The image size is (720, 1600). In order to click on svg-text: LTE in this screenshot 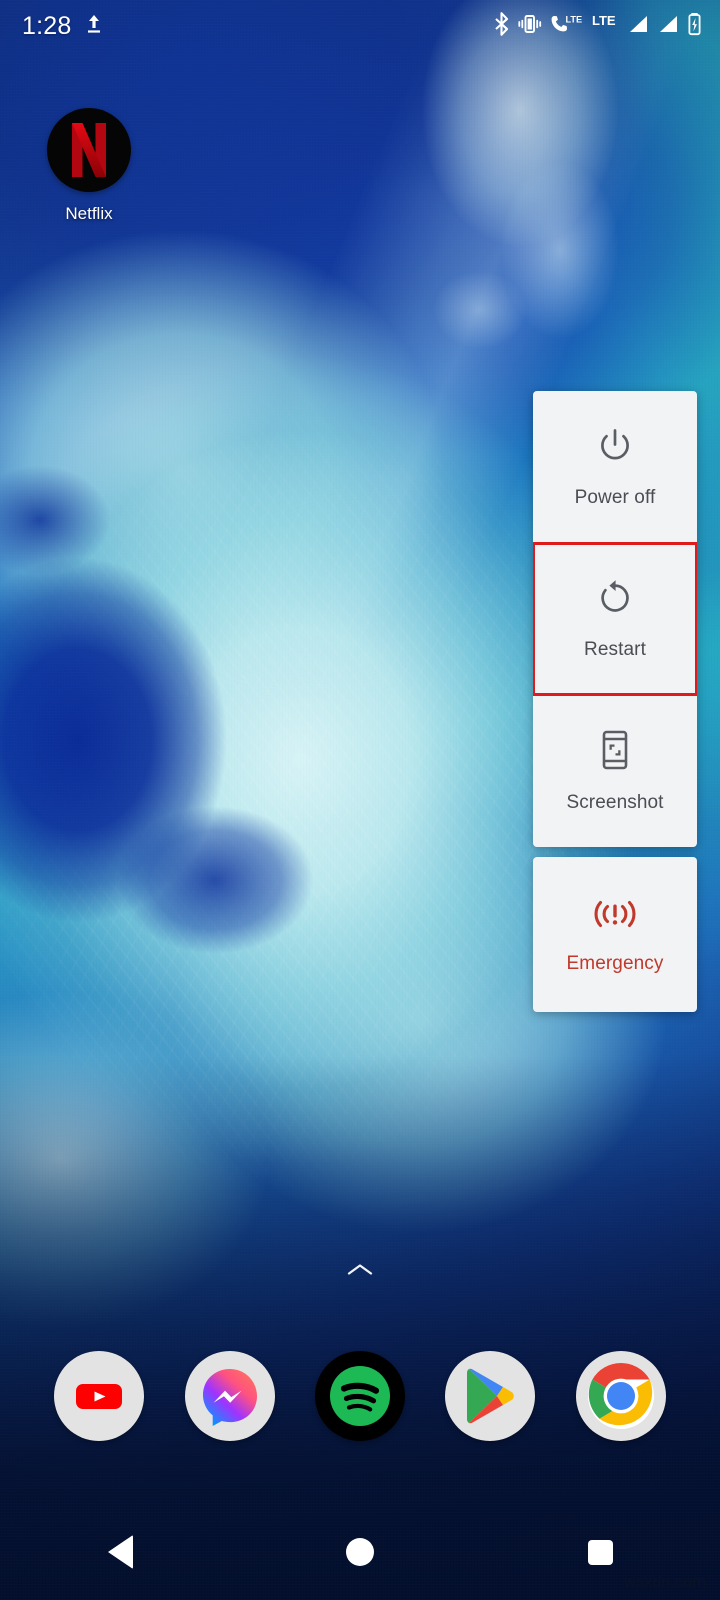, I will do `click(574, 19)`.